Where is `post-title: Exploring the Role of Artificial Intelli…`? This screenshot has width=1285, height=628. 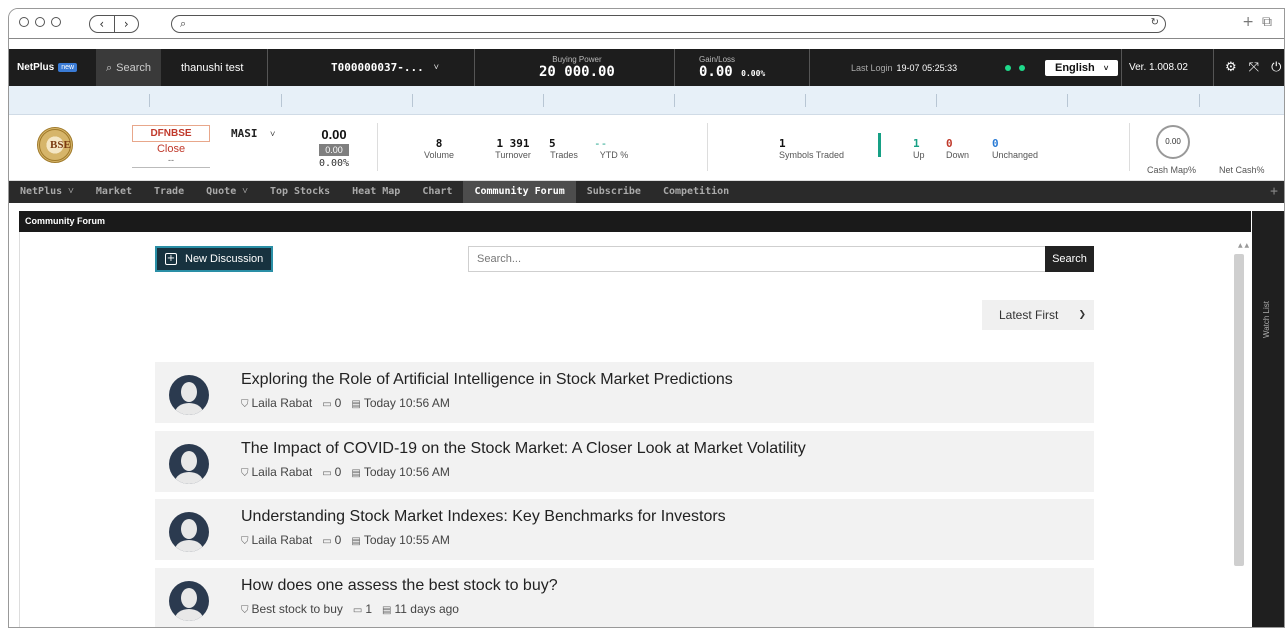
post-title: Exploring the Role of Artificial Intelli… is located at coordinates (487, 380).